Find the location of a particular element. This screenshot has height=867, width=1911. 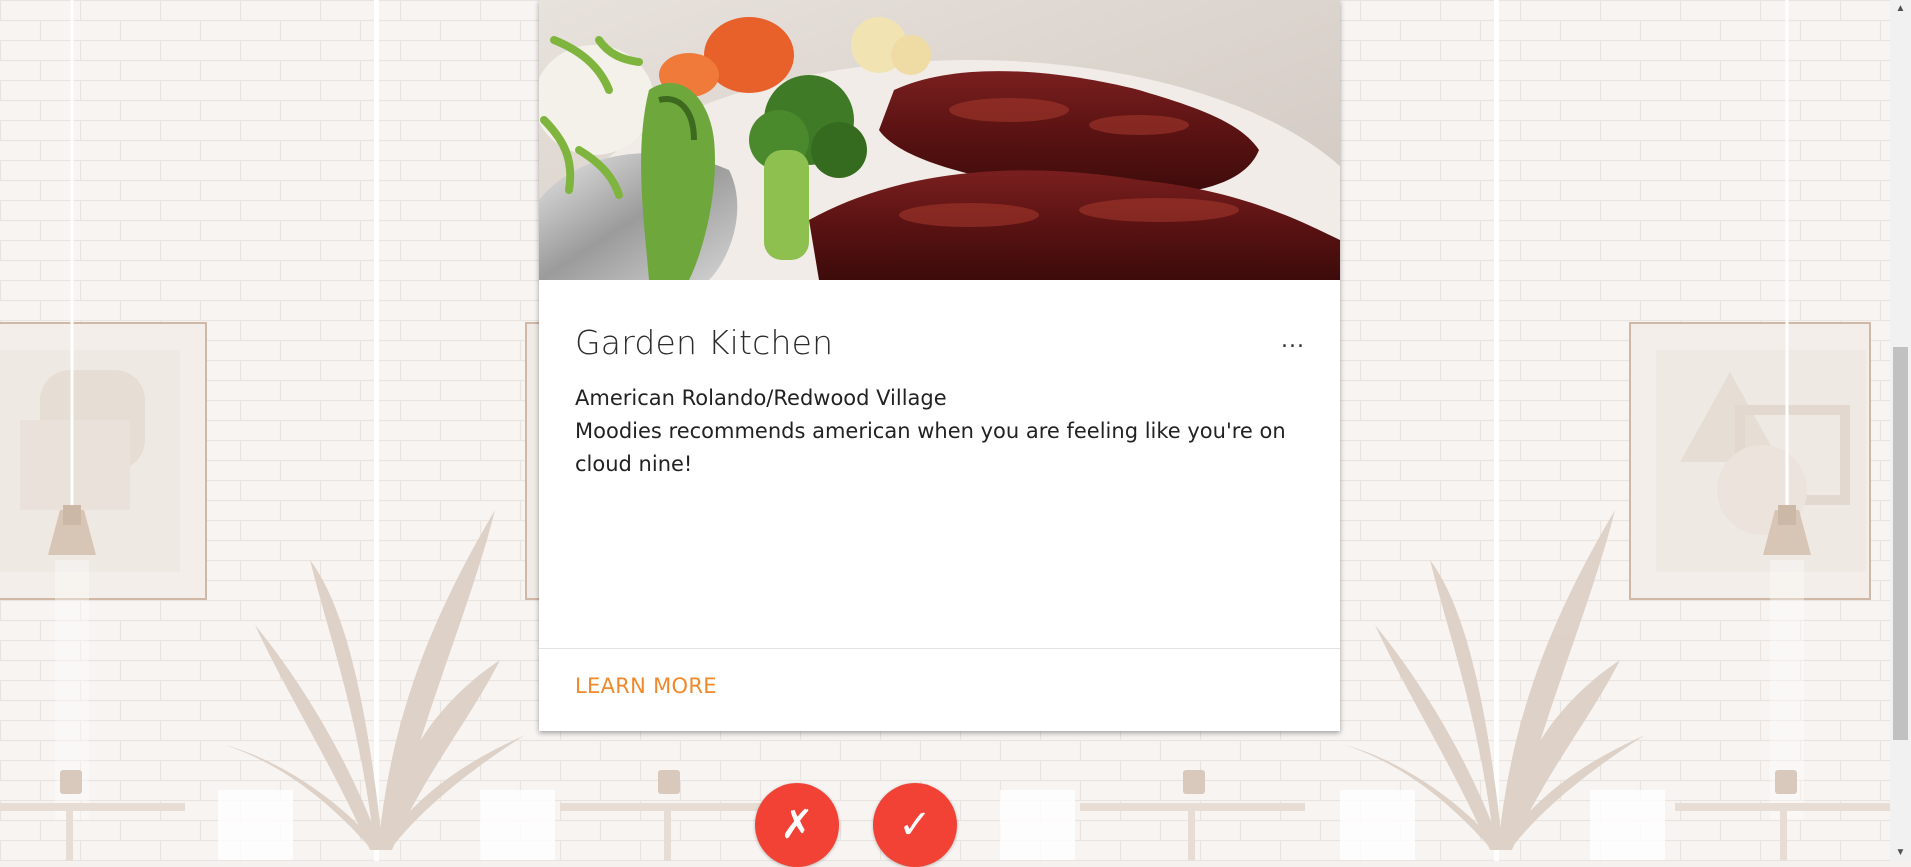

scroll-up-arrow-icon: ▲ is located at coordinates (1900, 8).